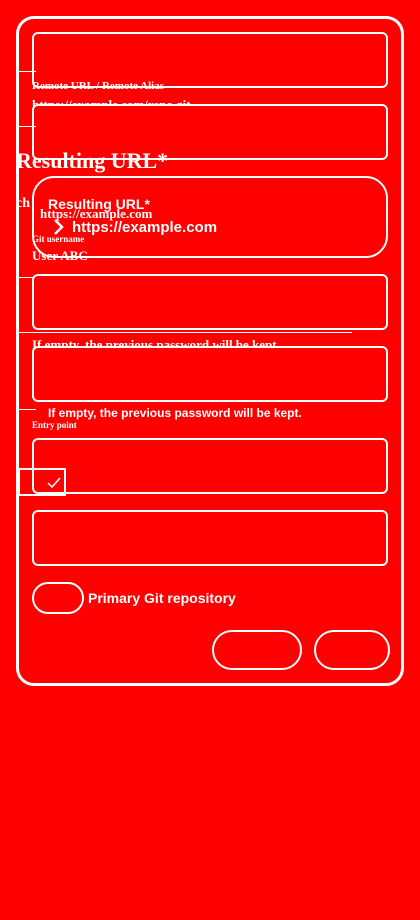  What do you see at coordinates (162, 598) in the screenshot?
I see `primary-repo-label: Primary Git repository` at bounding box center [162, 598].